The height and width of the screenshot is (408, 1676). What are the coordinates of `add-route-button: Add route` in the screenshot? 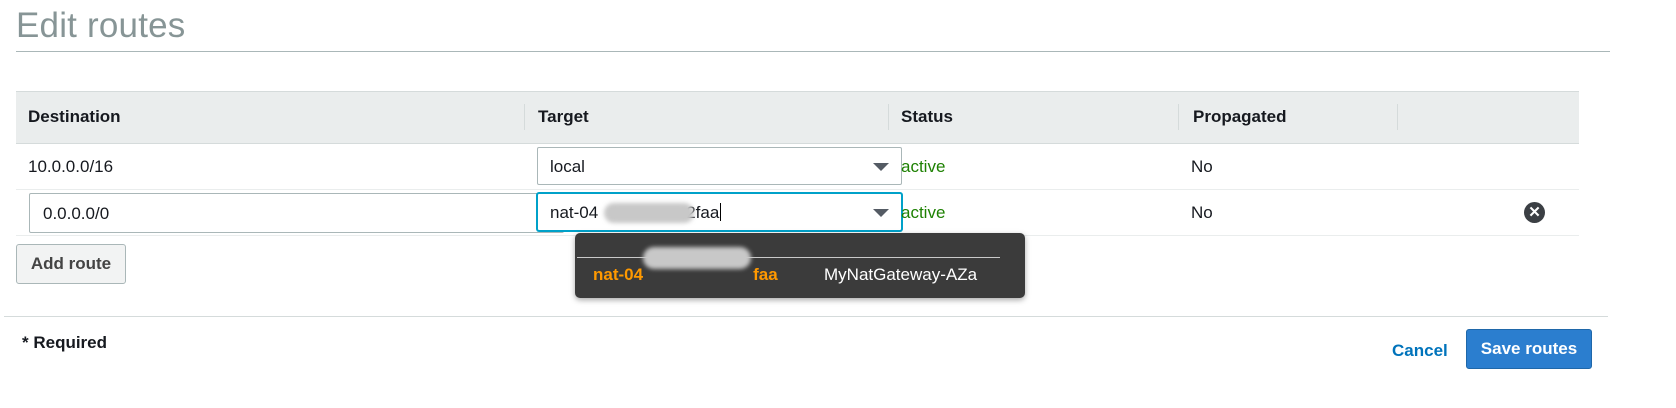 It's located at (71, 264).